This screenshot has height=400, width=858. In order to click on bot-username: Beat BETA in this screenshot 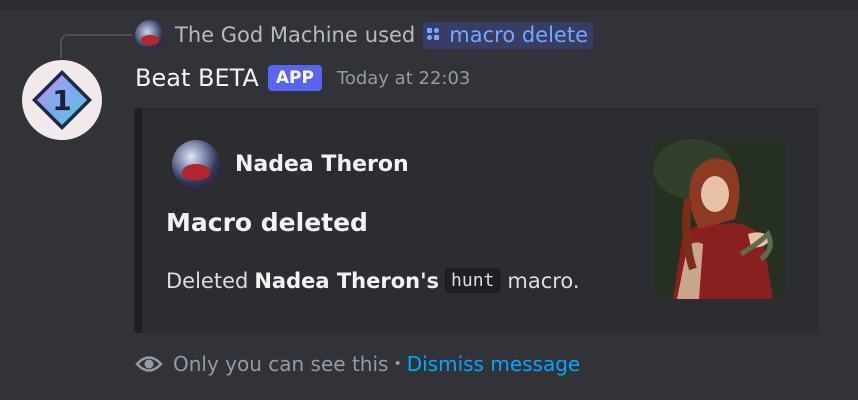, I will do `click(197, 78)`.